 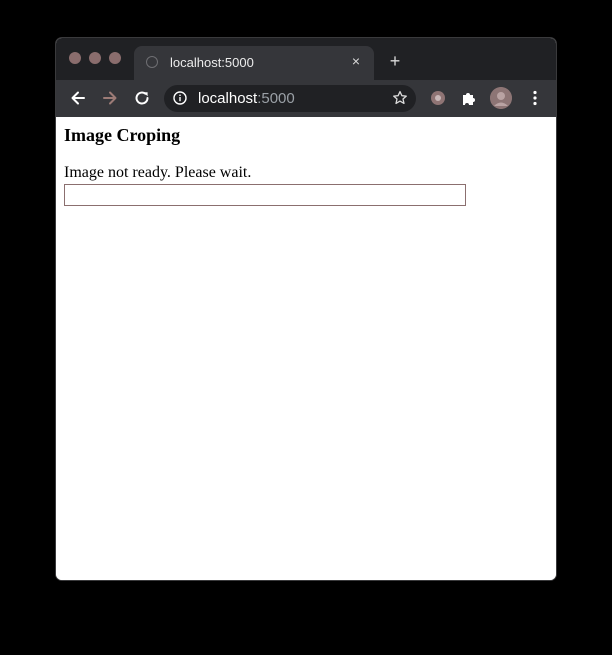 I want to click on info-icon, so click(x=180, y=98).